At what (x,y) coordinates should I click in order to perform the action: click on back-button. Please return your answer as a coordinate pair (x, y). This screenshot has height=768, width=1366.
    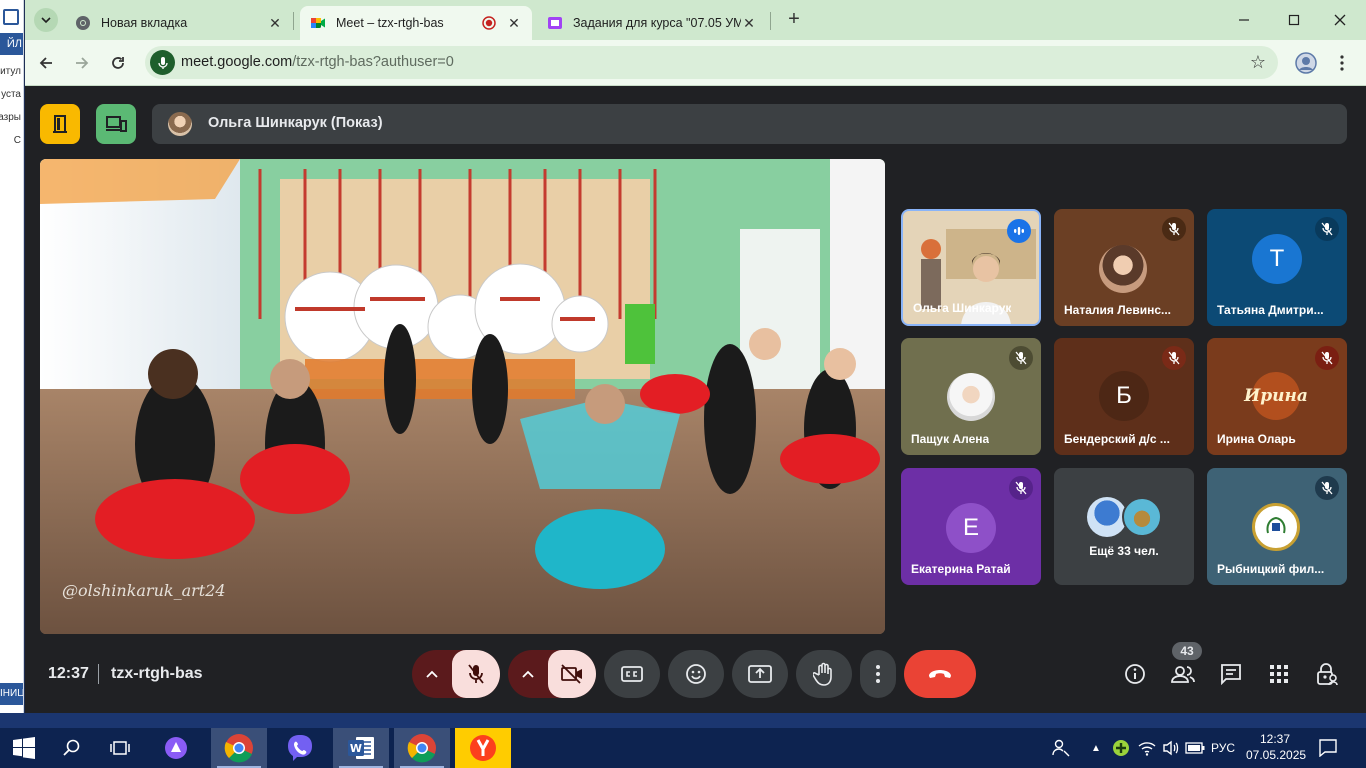
    Looking at the image, I should click on (46, 63).